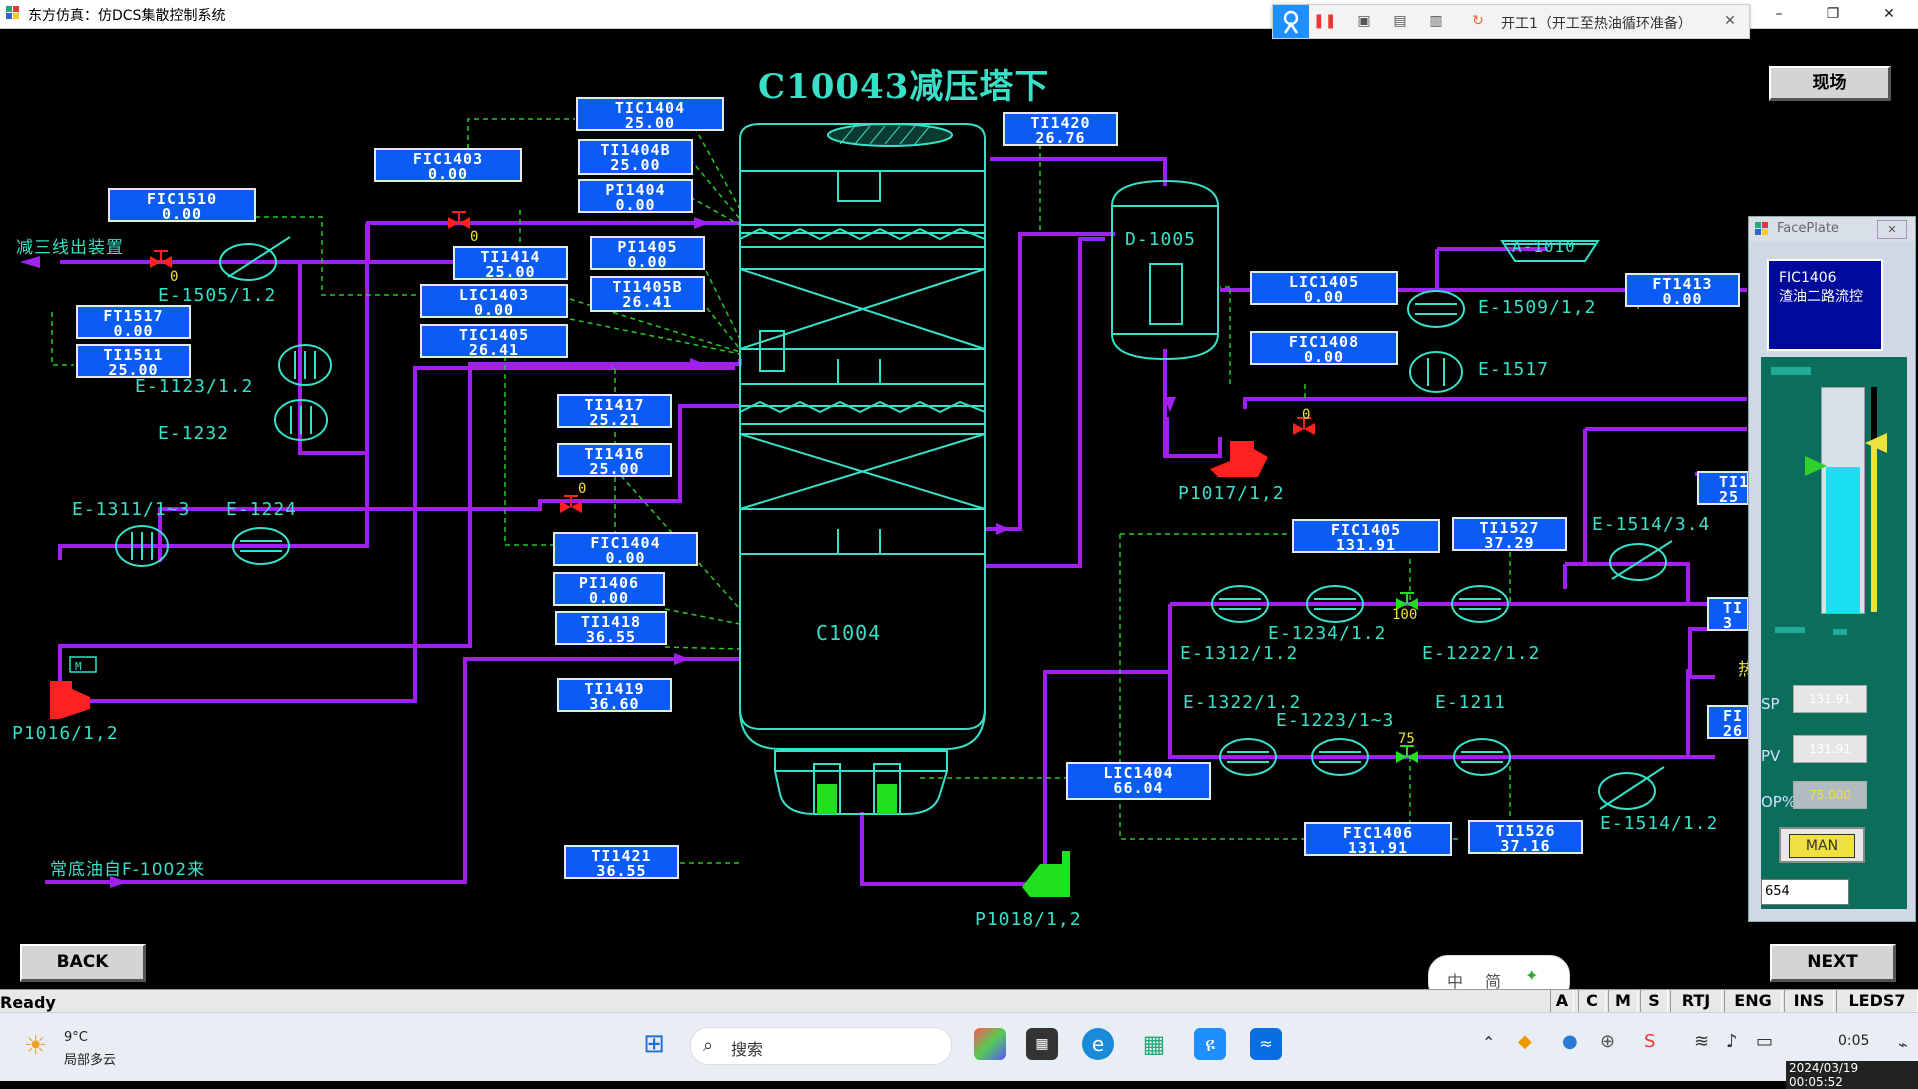 The image size is (1918, 1089). I want to click on label-in-line: 常底油自F-1002来, so click(128, 870).